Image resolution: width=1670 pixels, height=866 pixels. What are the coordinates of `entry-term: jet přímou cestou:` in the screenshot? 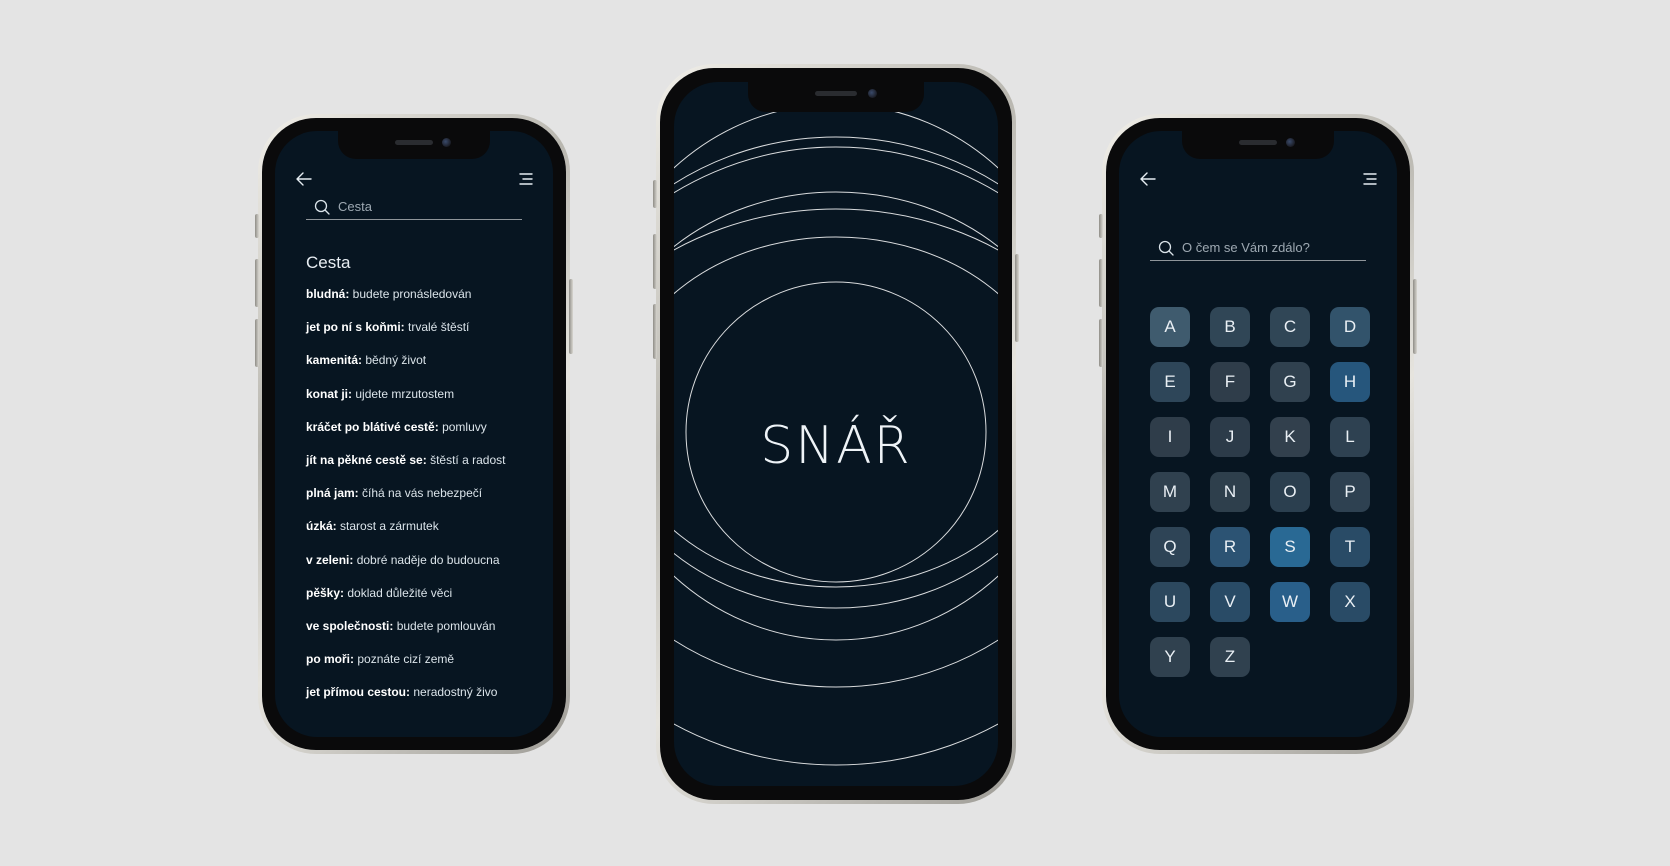 It's located at (358, 692).